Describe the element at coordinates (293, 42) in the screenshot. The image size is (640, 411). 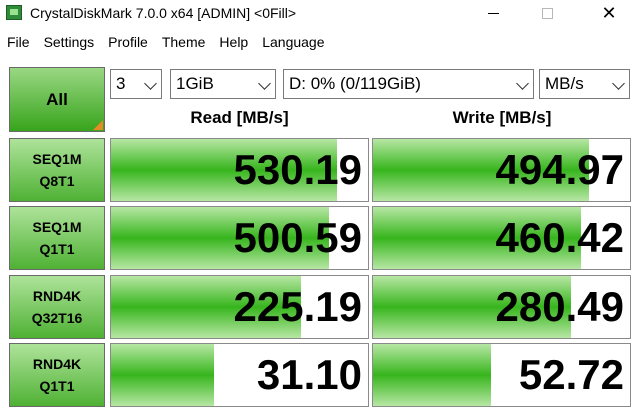
I see `menu-language: Language` at that location.